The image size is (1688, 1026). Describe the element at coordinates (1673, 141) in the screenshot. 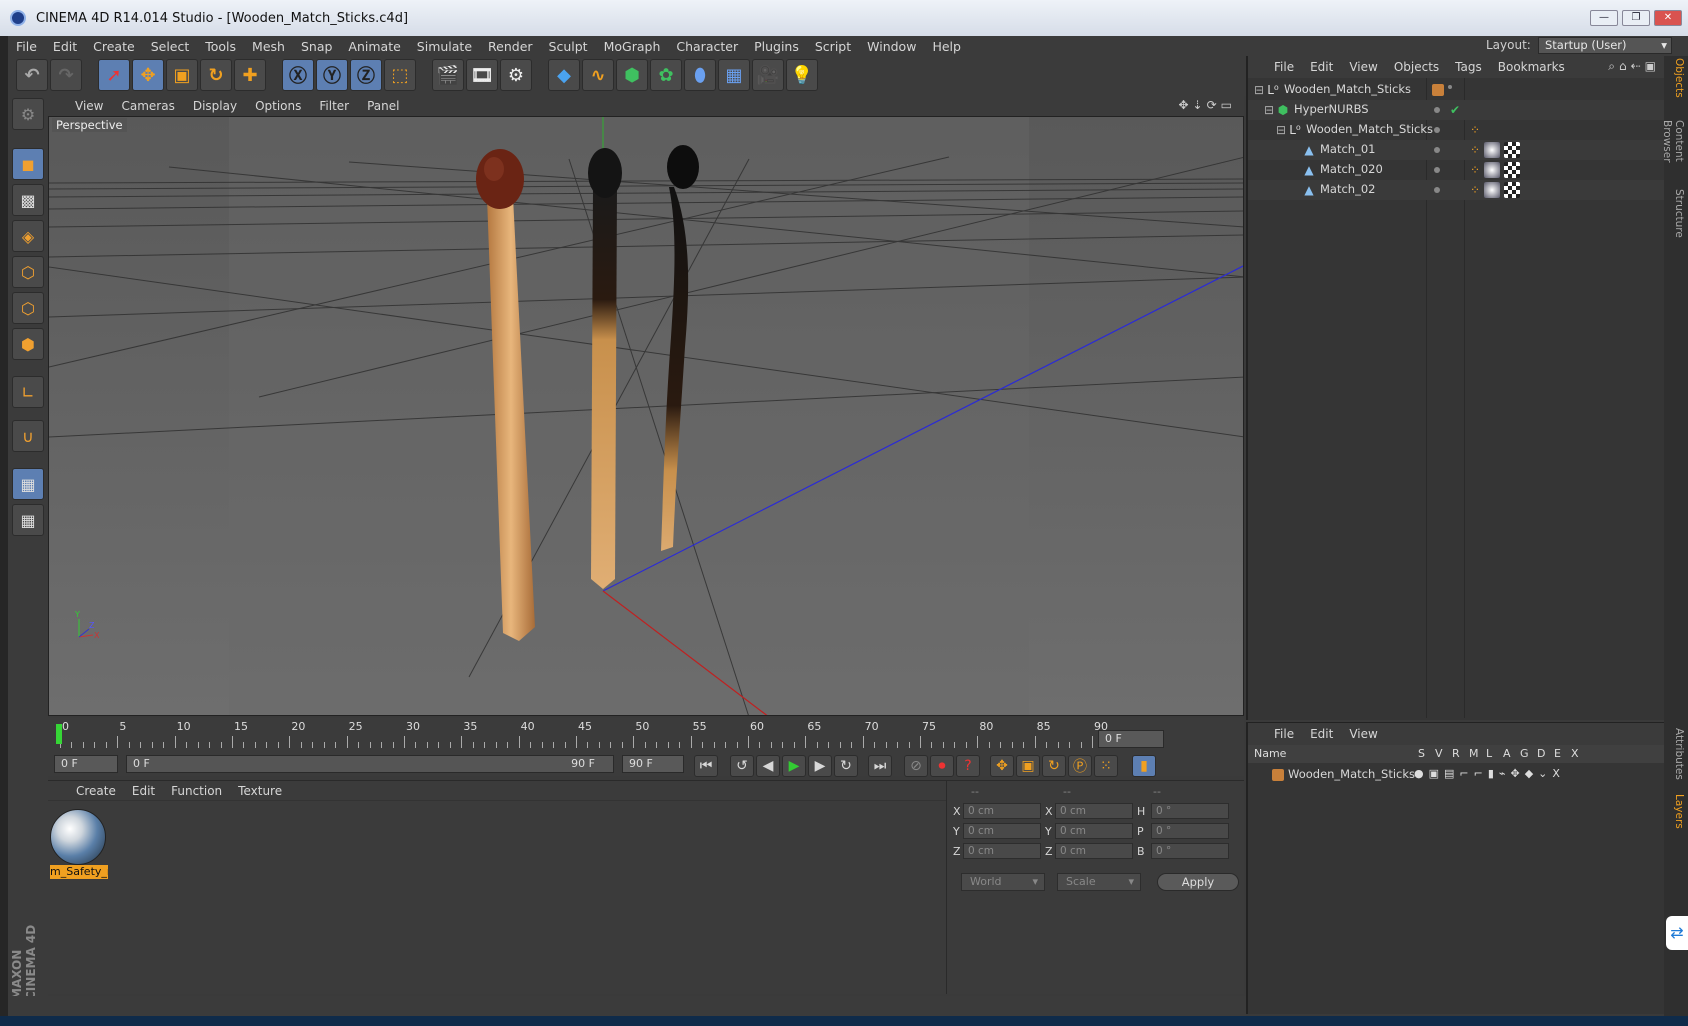

I see `tab-content-browser: Content Browser` at that location.